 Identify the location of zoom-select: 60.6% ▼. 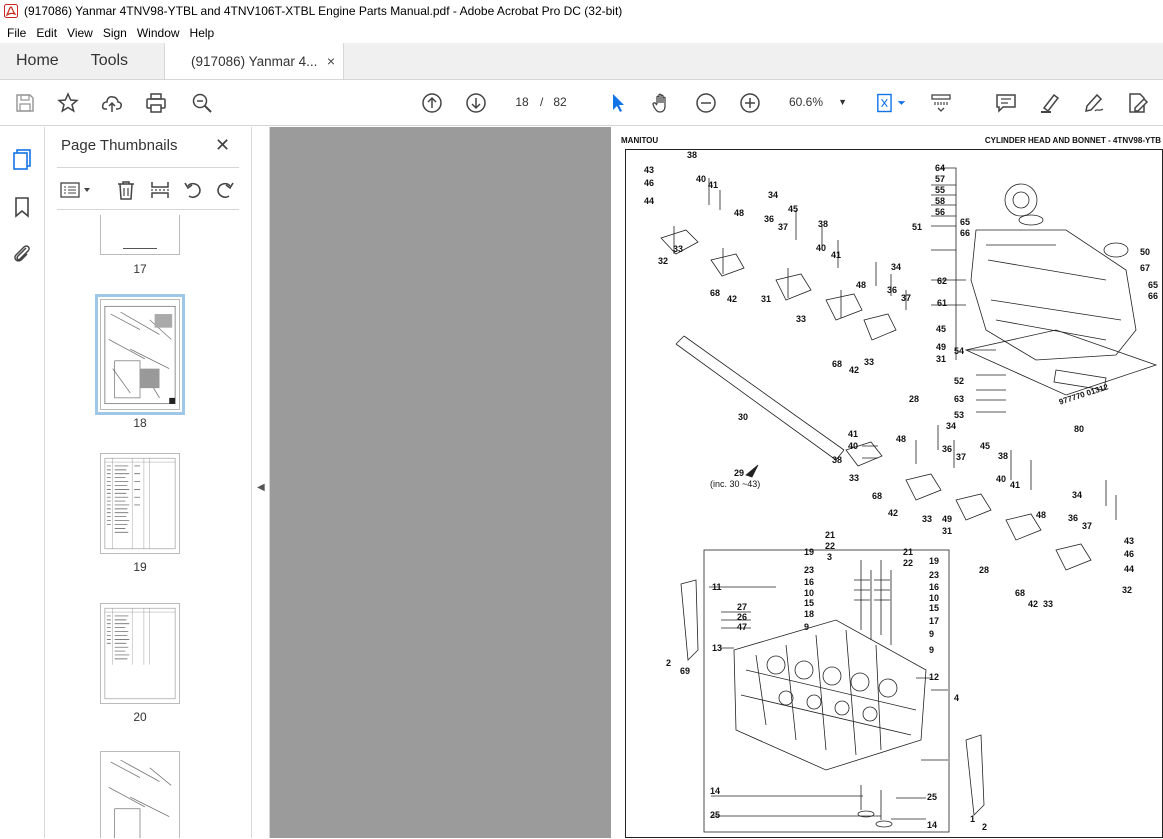
(817, 102).